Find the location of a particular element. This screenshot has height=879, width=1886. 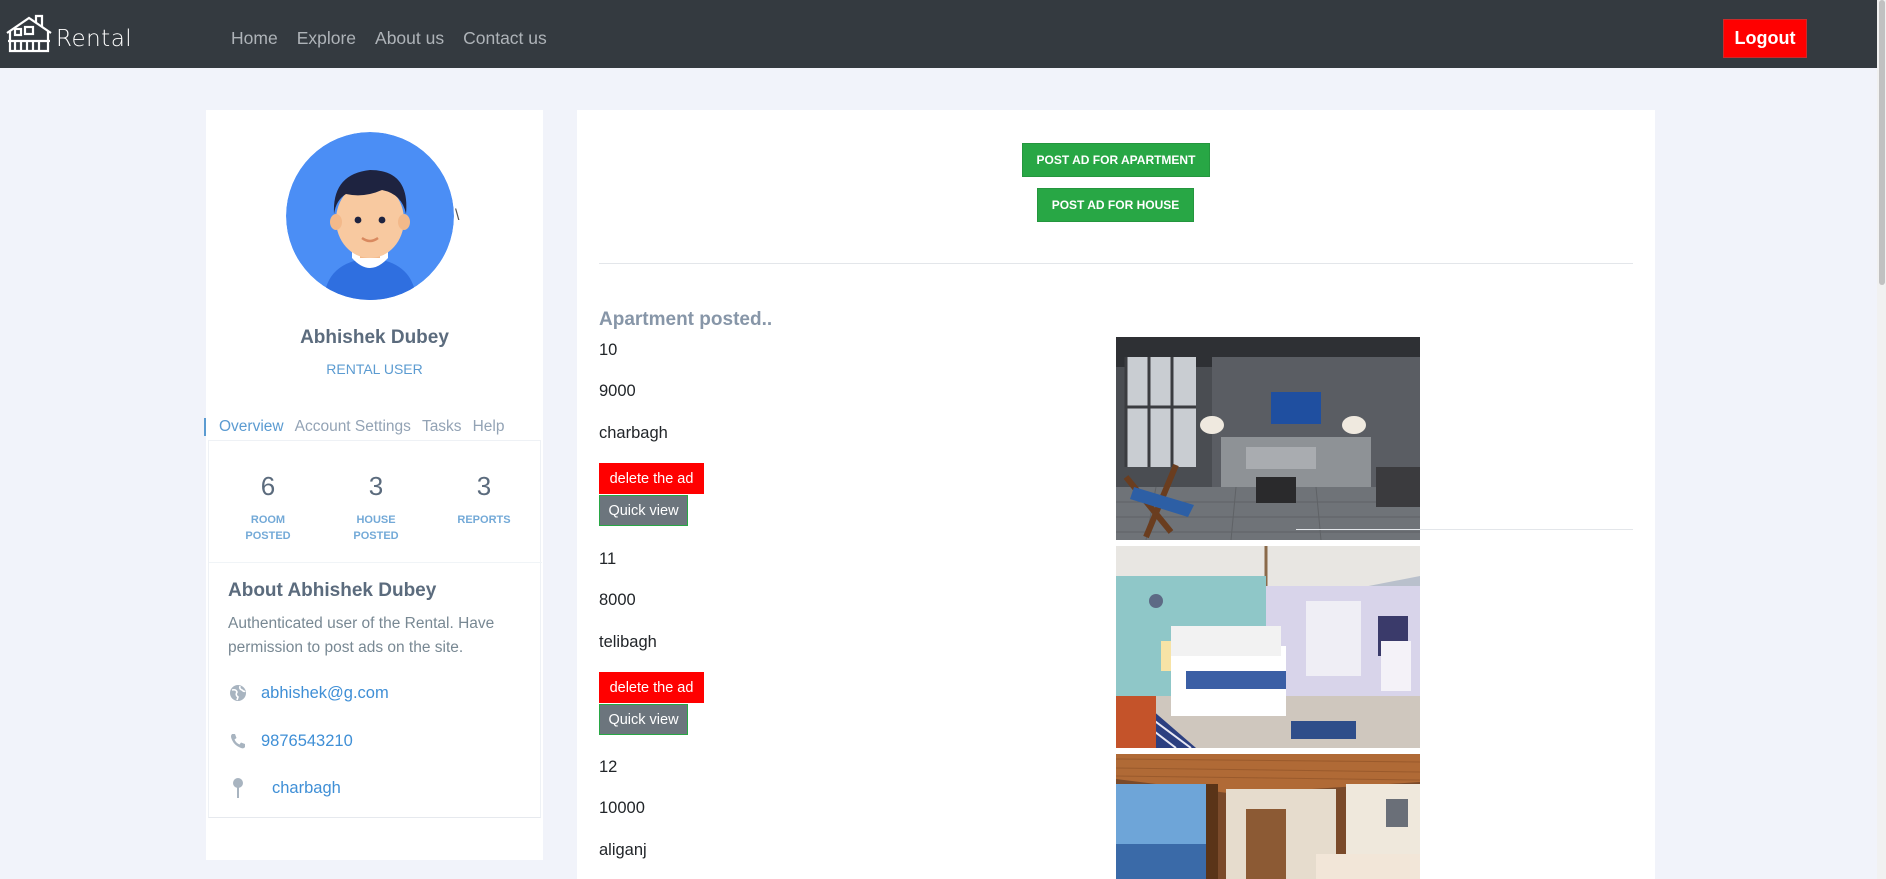

contact-phone: 9876543210 is located at coordinates (290, 741).